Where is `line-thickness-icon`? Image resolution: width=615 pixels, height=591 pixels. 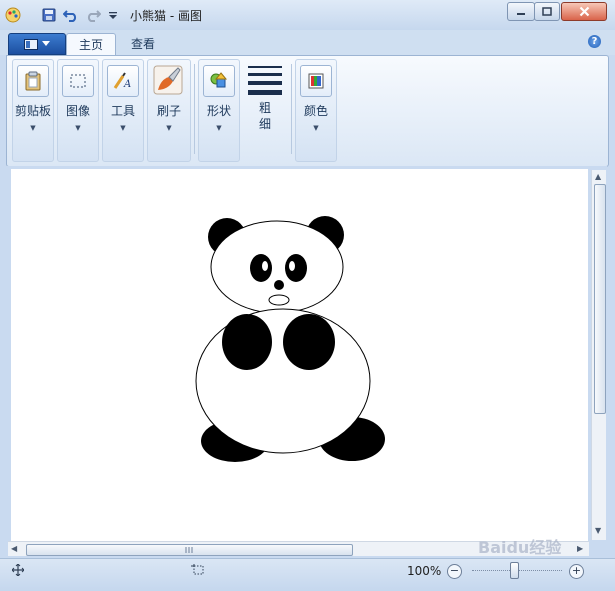
line-thickness-icon is located at coordinates (265, 80).